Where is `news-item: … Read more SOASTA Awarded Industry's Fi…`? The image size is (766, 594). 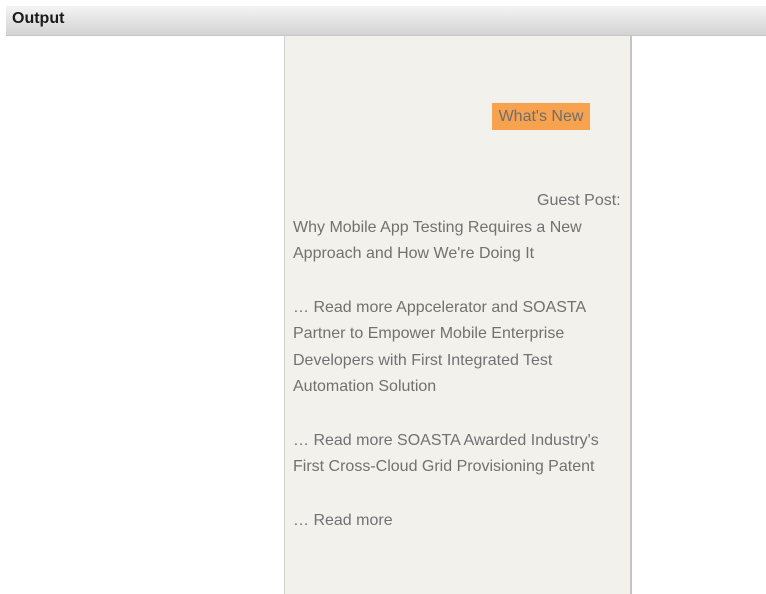
news-item: … Read more SOASTA Awarded Industry's Fi… is located at coordinates (457, 454).